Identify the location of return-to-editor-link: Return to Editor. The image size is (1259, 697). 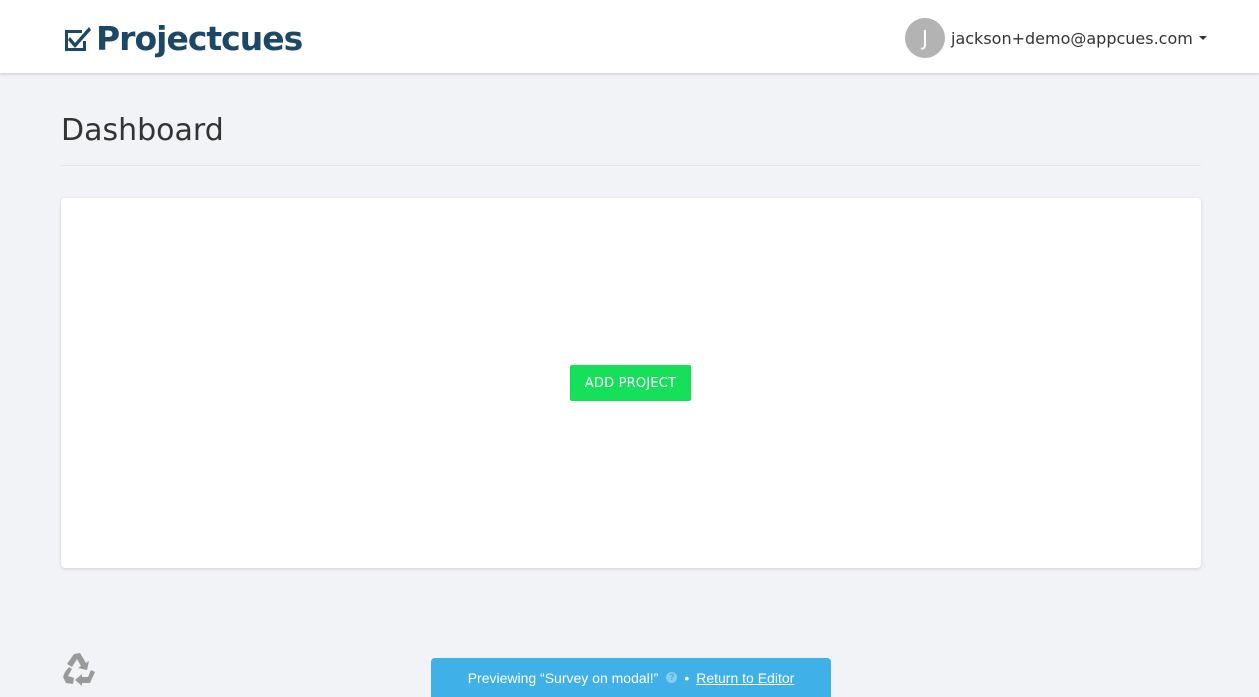
(745, 678).